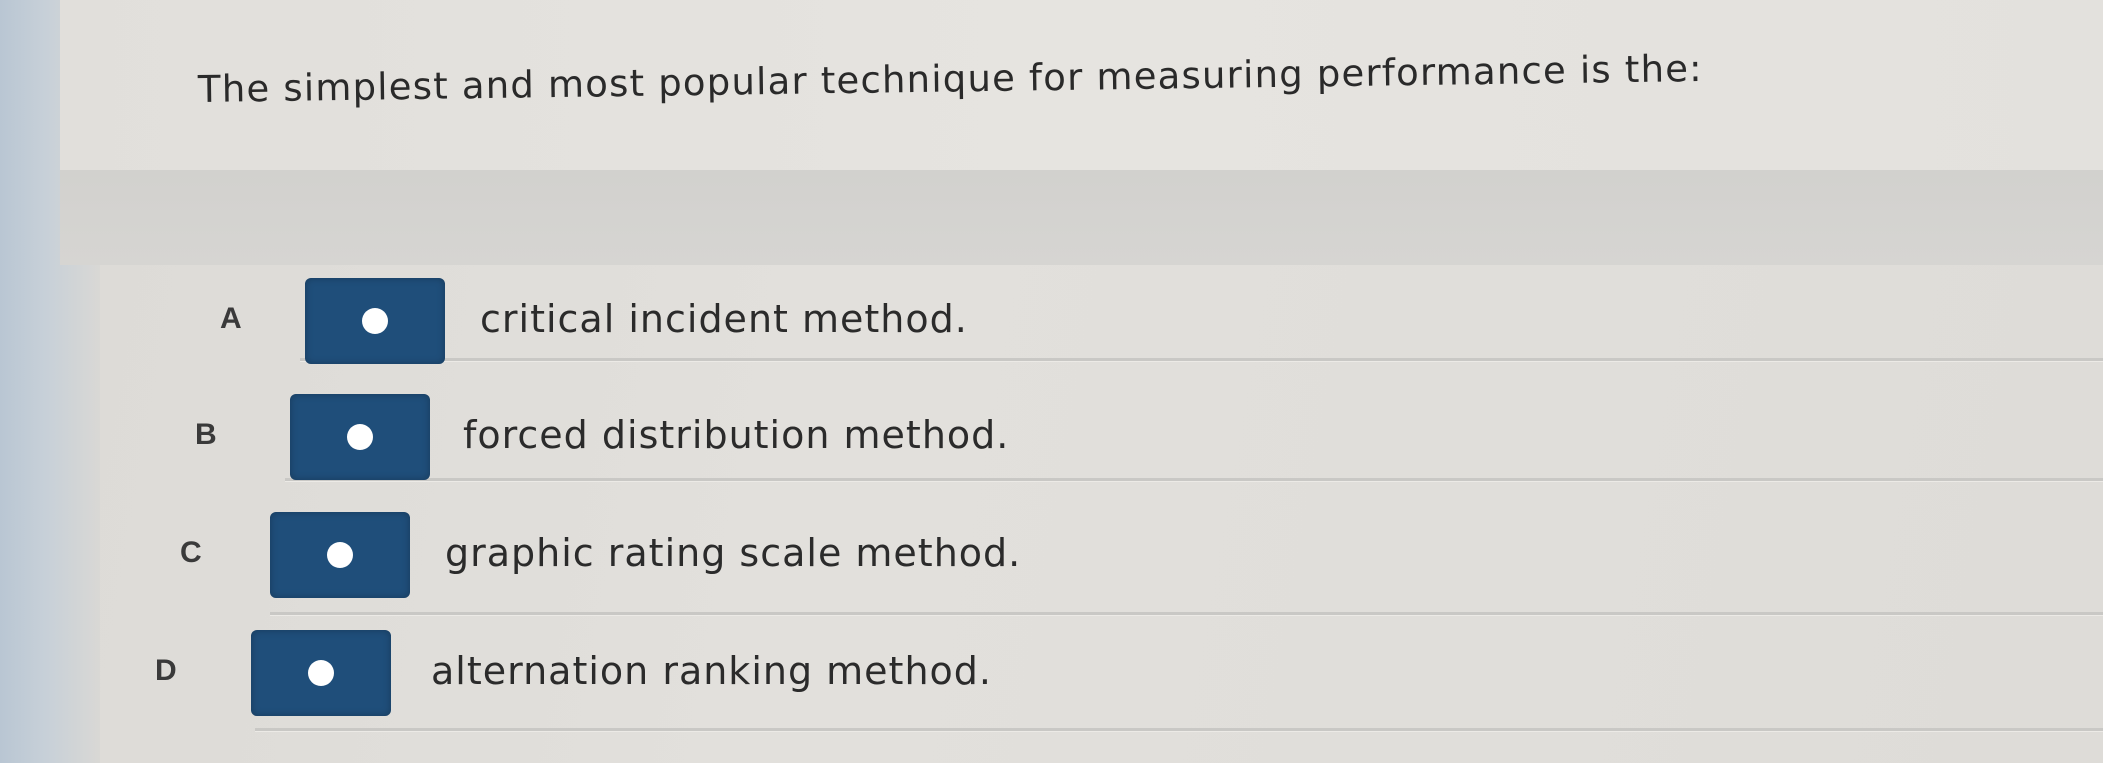 The image size is (2103, 763). Describe the element at coordinates (231, 318) in the screenshot. I see `option-letter: A` at that location.